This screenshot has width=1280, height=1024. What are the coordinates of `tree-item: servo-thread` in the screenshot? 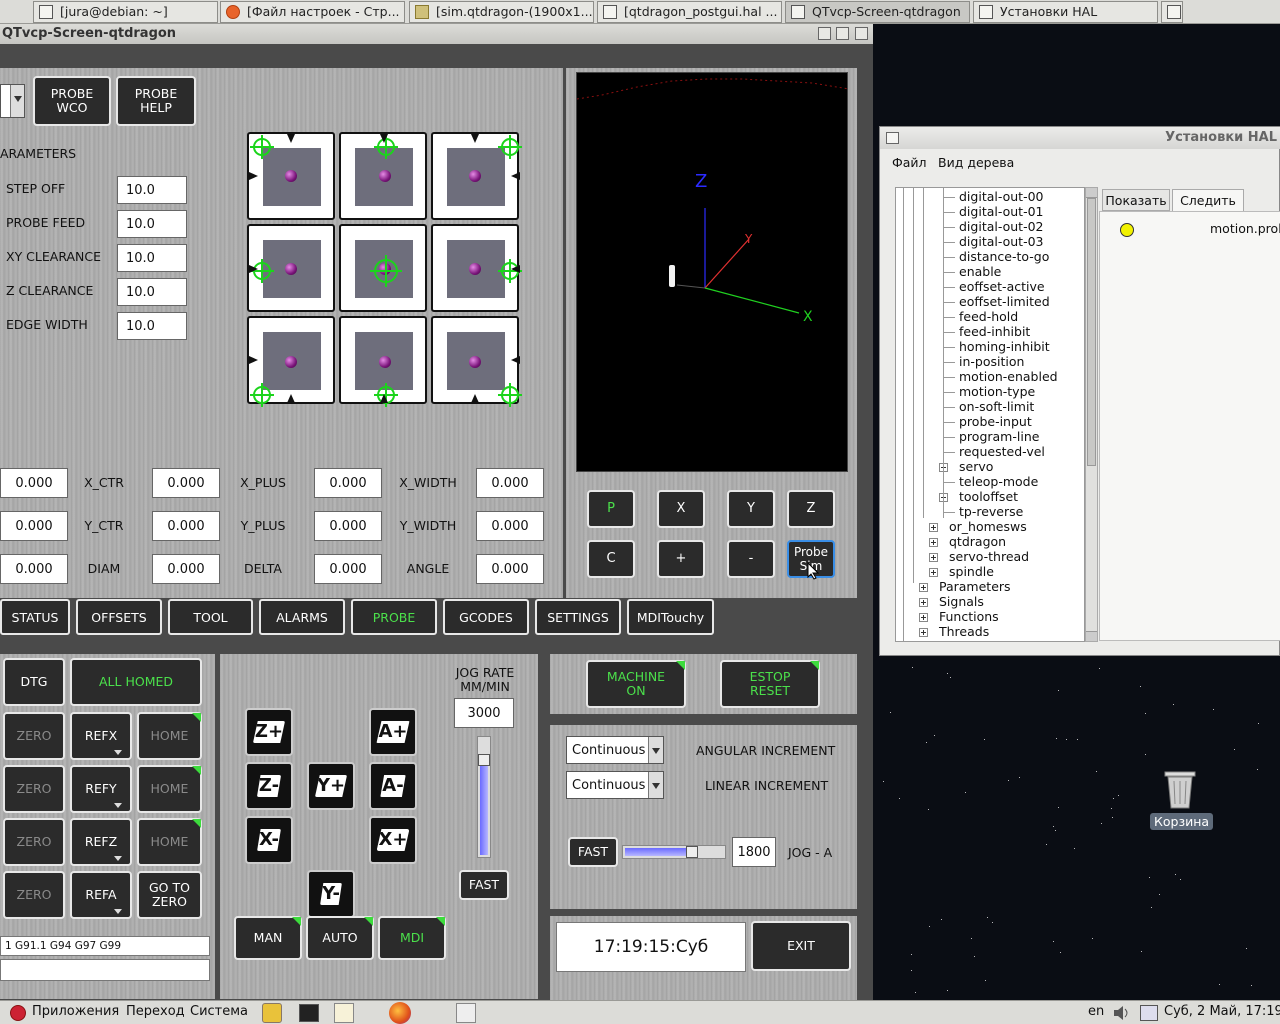 It's located at (989, 556).